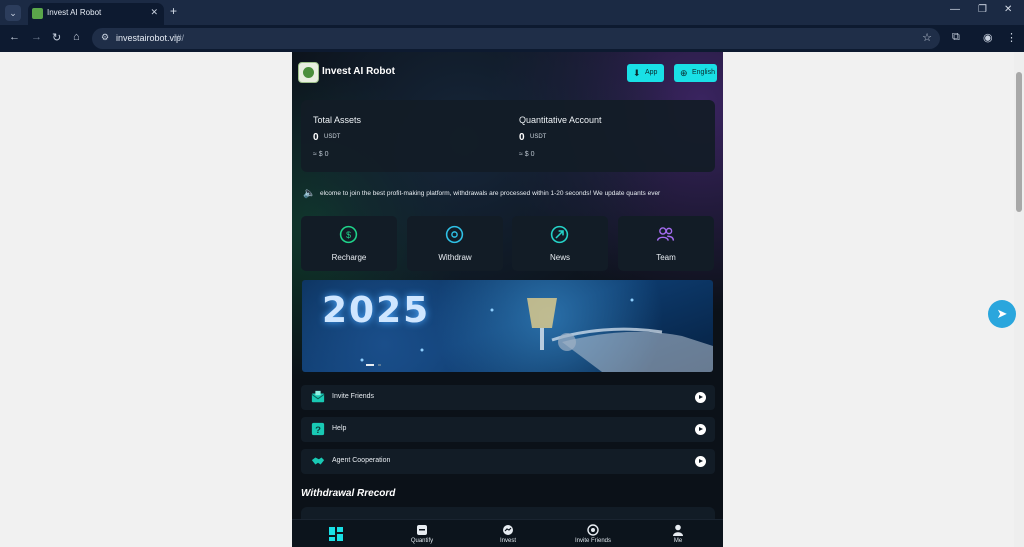 This screenshot has height=547, width=1024. I want to click on brand-logo, so click(308, 72).